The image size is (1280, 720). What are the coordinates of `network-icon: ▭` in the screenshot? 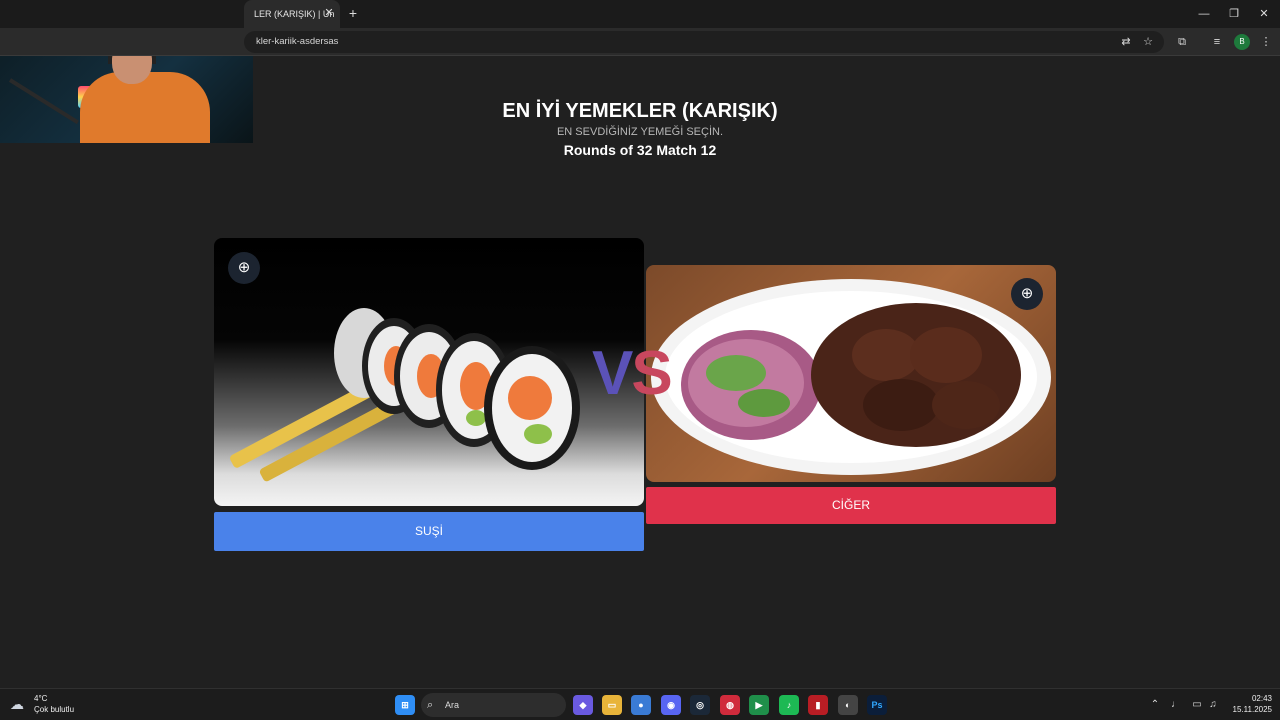 It's located at (1197, 705).